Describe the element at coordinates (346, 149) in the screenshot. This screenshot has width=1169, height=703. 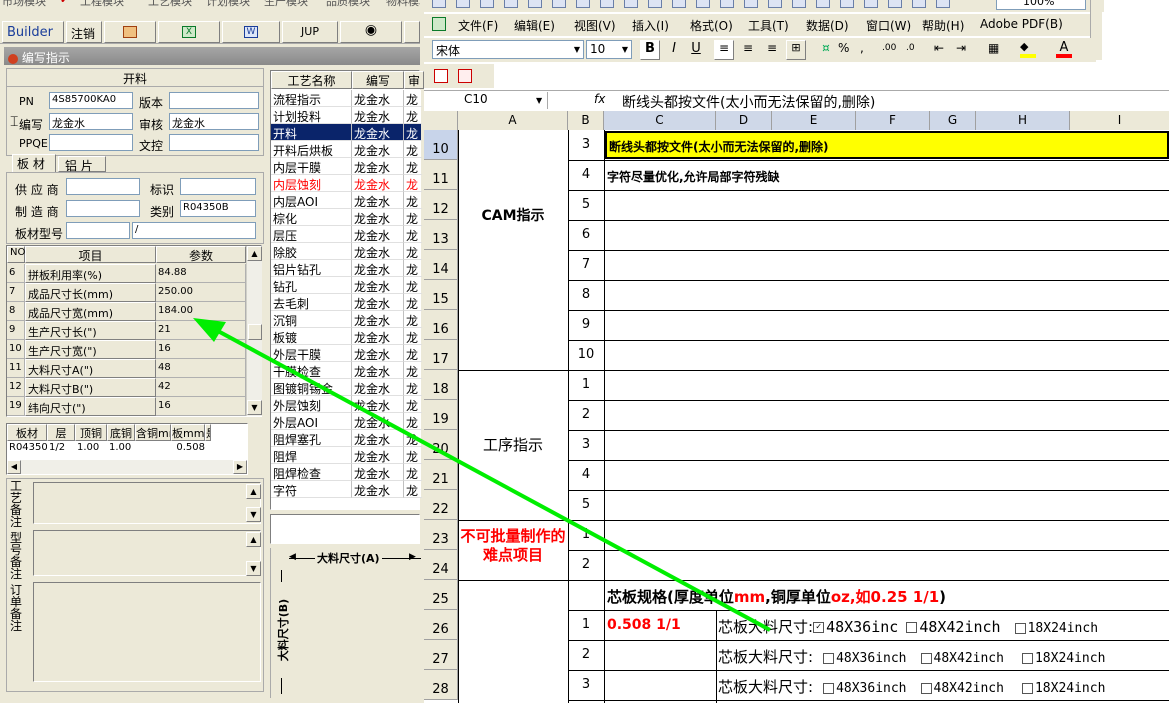
I see `process-row: 开料后烘板 龙金水龙` at that location.